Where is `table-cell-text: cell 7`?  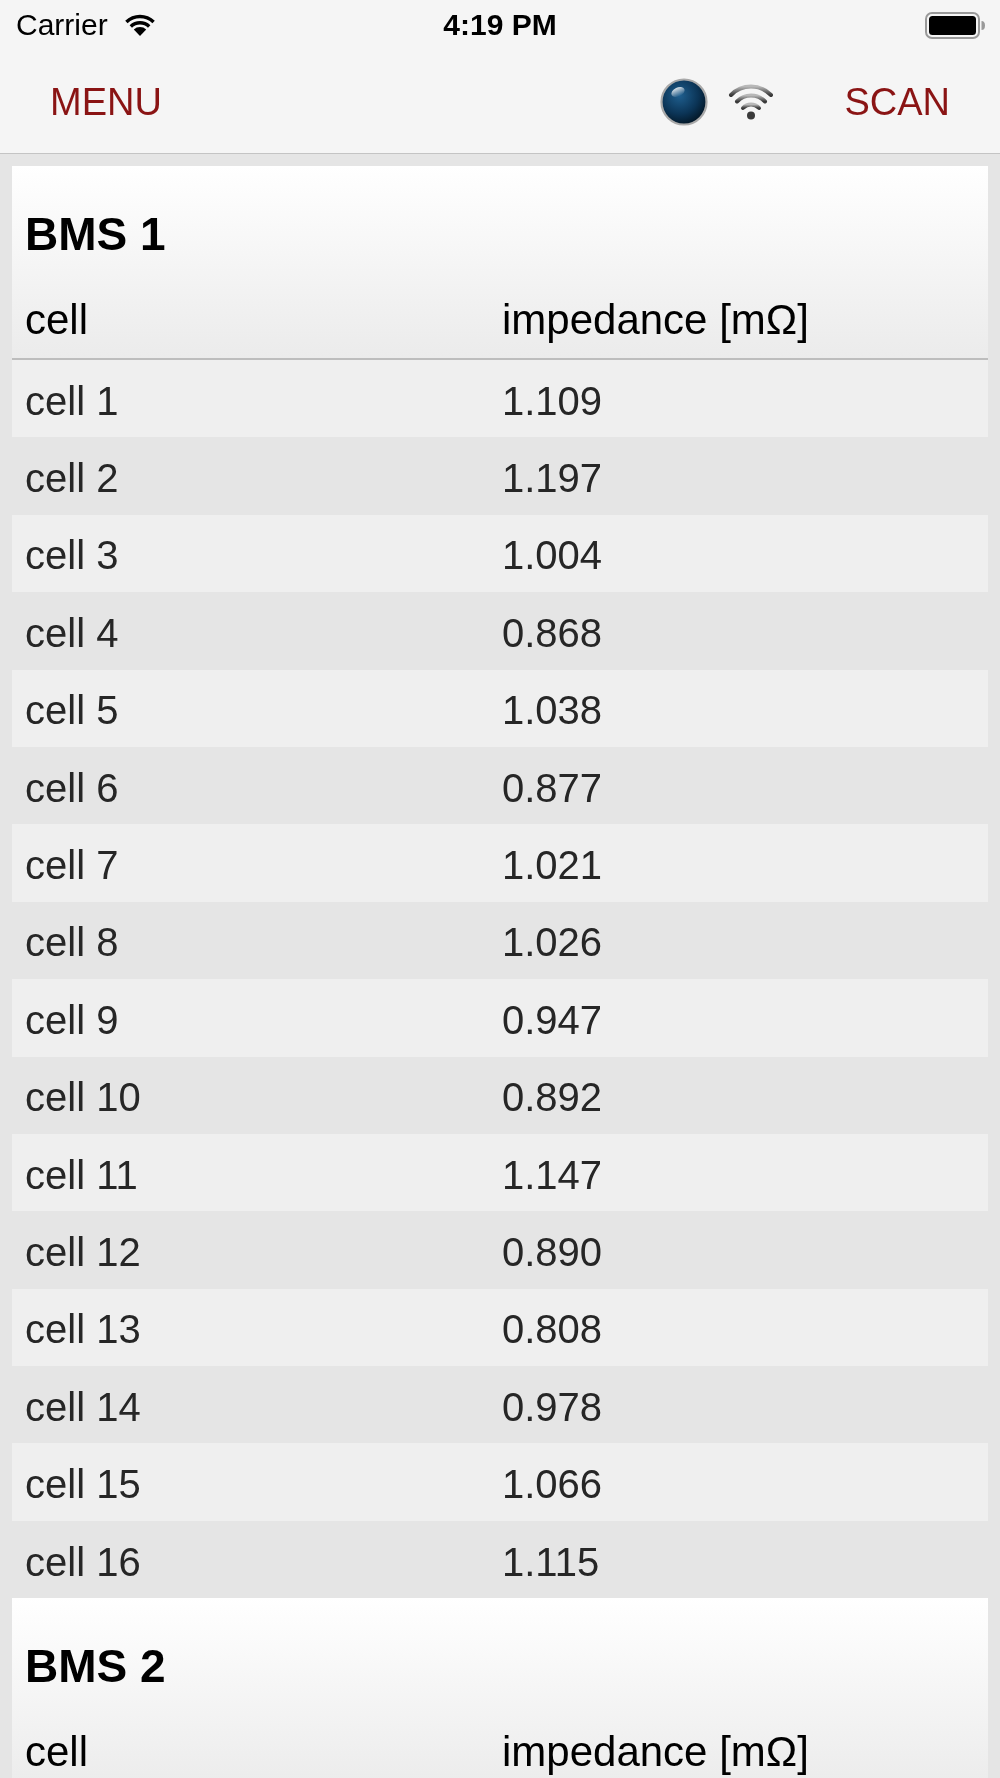 table-cell-text: cell 7 is located at coordinates (72, 865).